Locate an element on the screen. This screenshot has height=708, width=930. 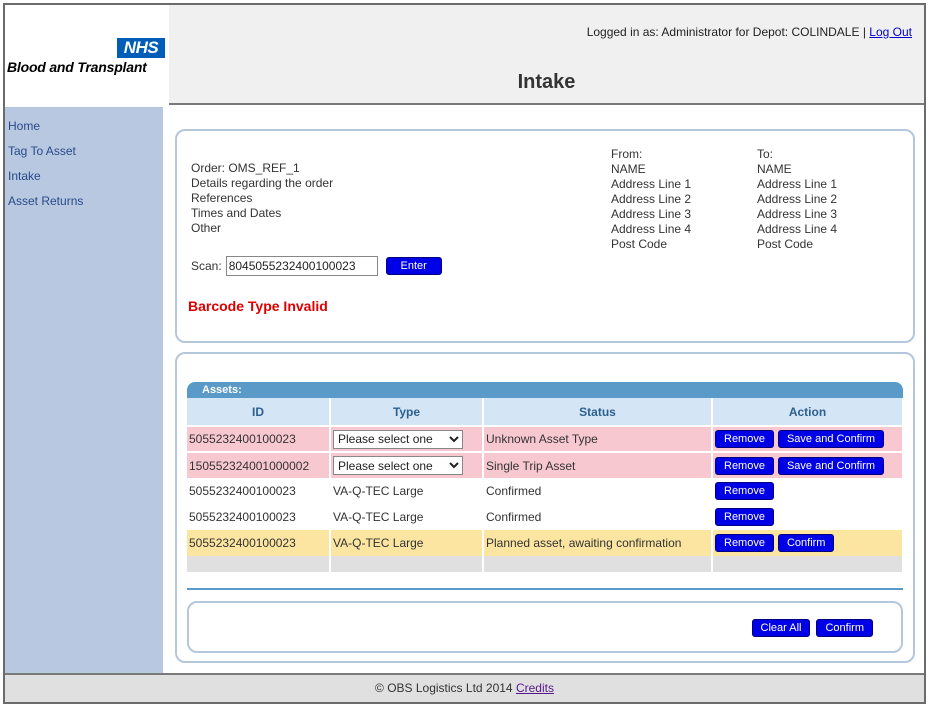
to-label: To: is located at coordinates (765, 154).